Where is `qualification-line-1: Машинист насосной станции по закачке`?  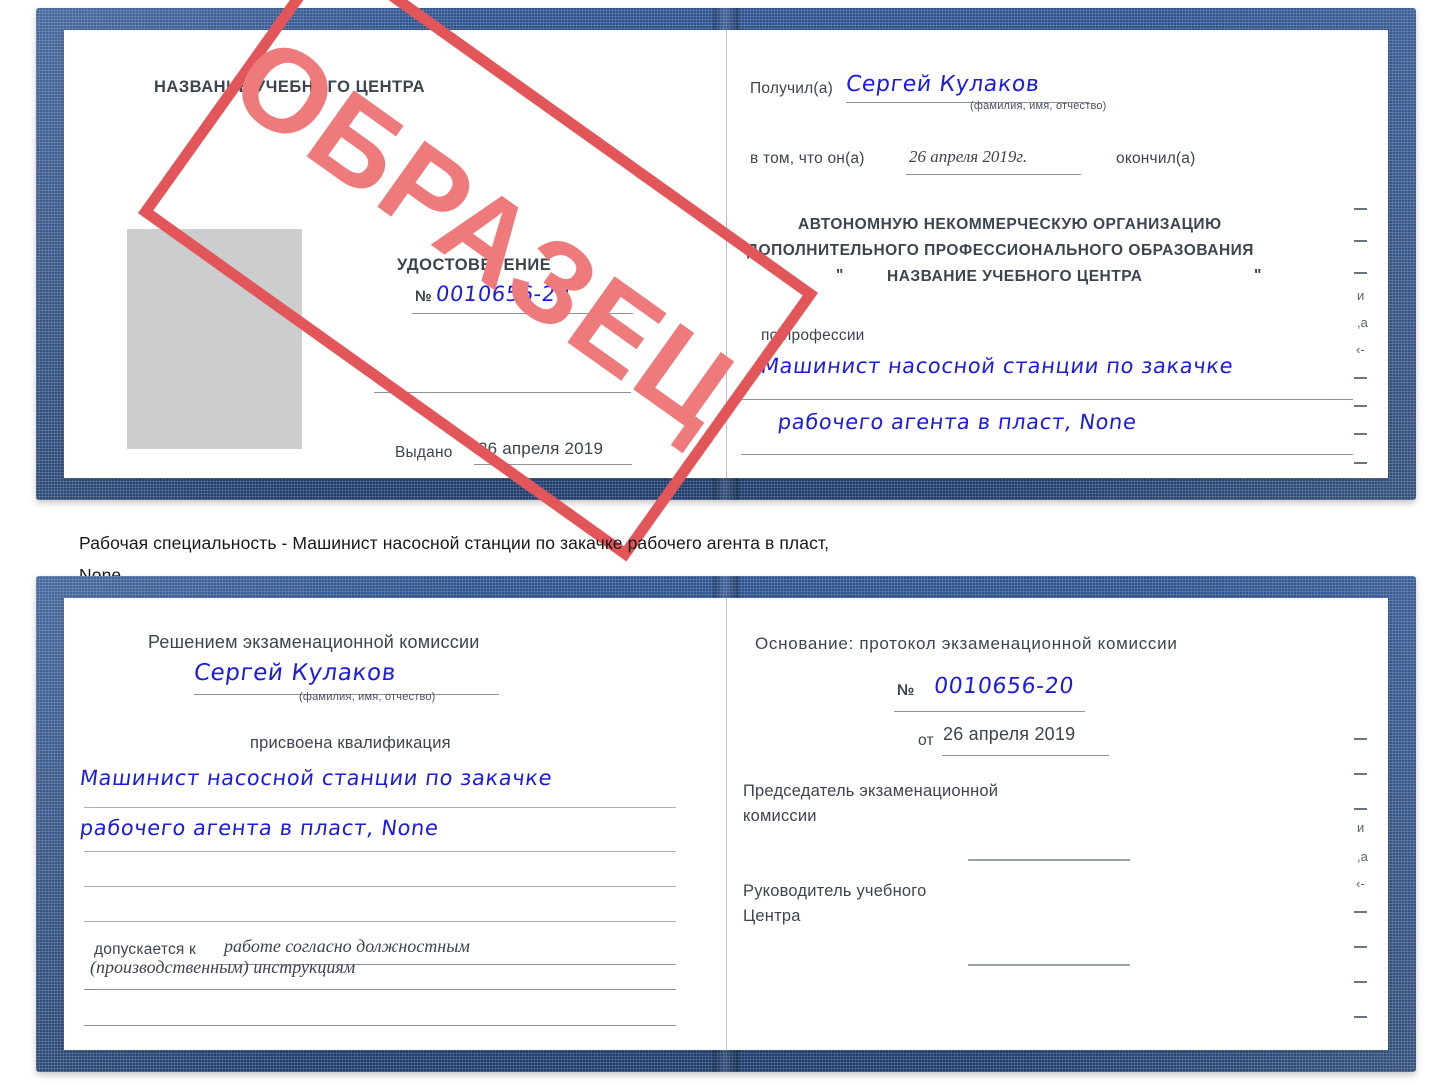 qualification-line-1: Машинист насосной станции по закачке is located at coordinates (316, 778).